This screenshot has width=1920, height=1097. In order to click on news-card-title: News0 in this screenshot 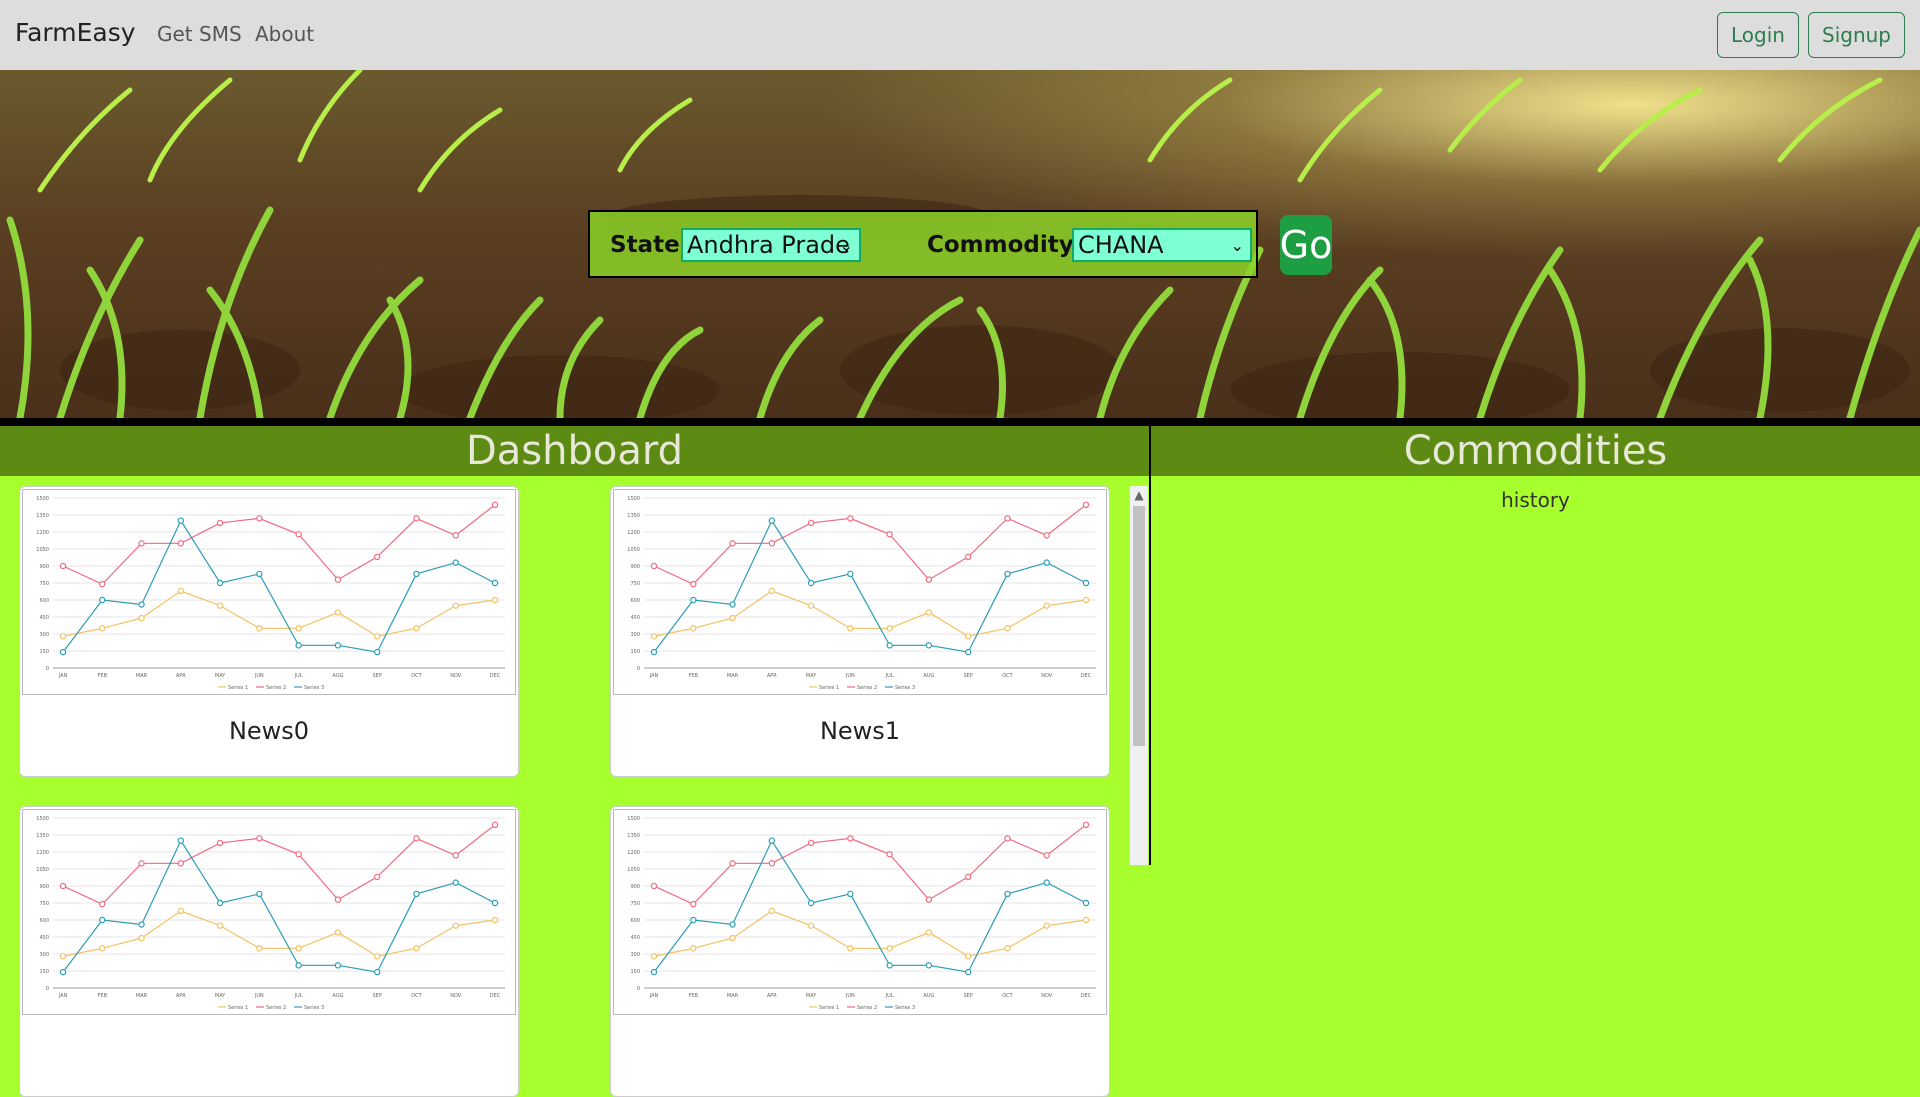, I will do `click(269, 731)`.